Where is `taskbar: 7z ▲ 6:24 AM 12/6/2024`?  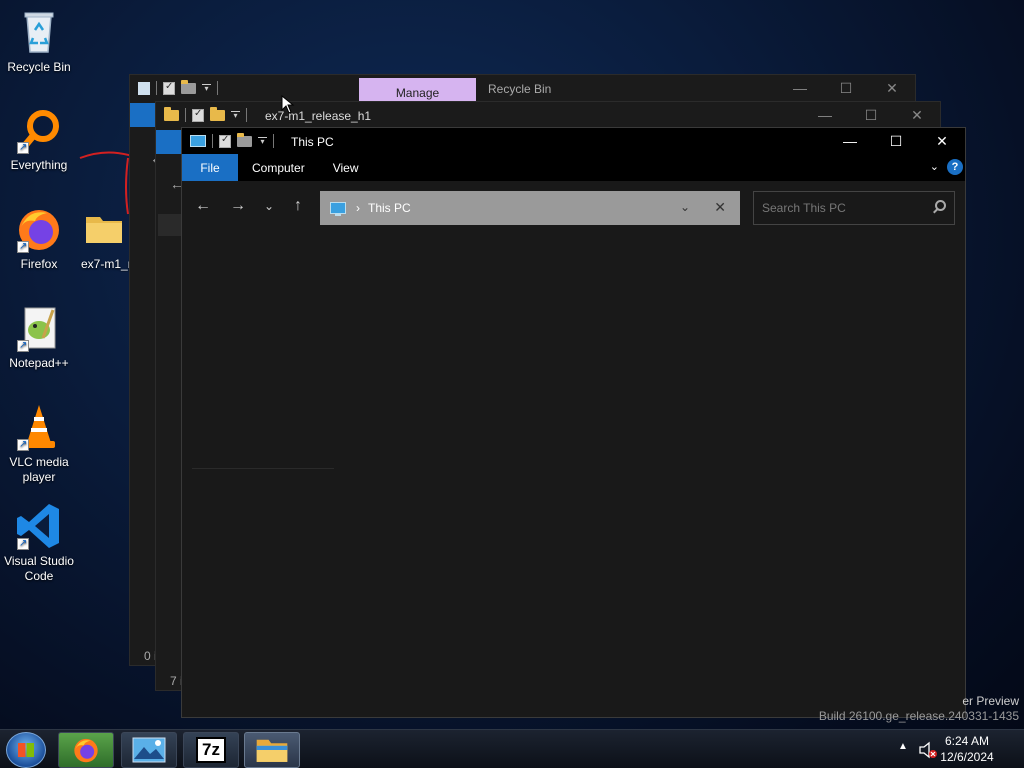
taskbar: 7z ▲ 6:24 AM 12/6/2024 is located at coordinates (512, 748).